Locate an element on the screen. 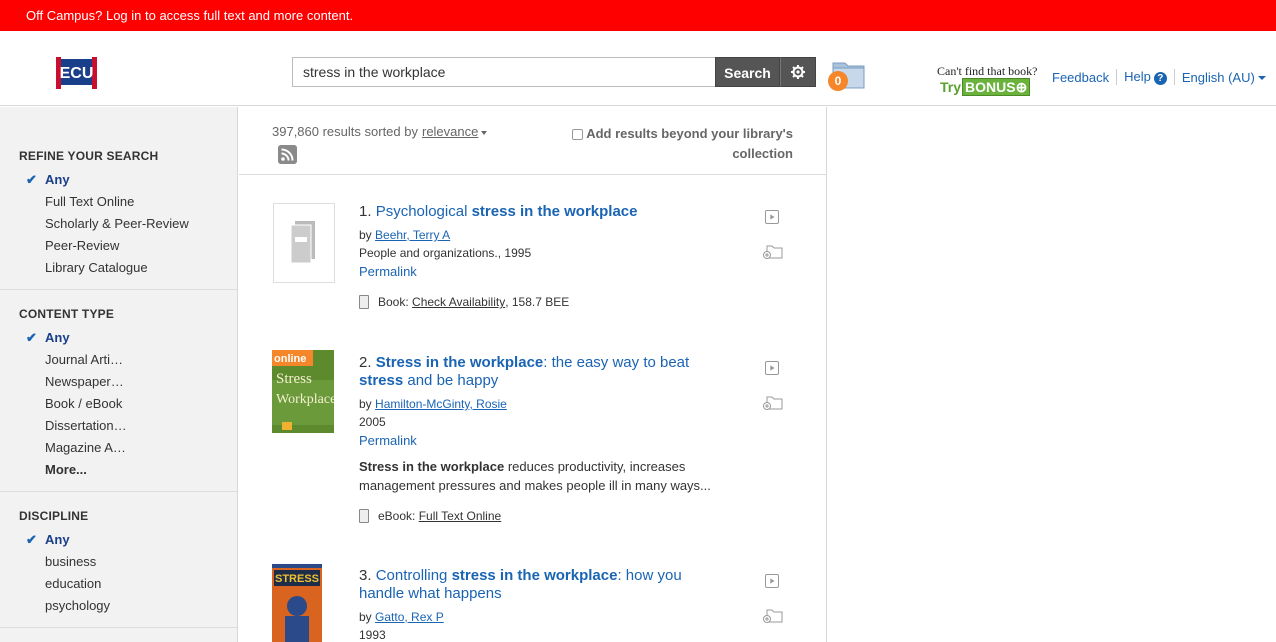  result-author-line: by Beehr, Terry A is located at coordinates (404, 235).